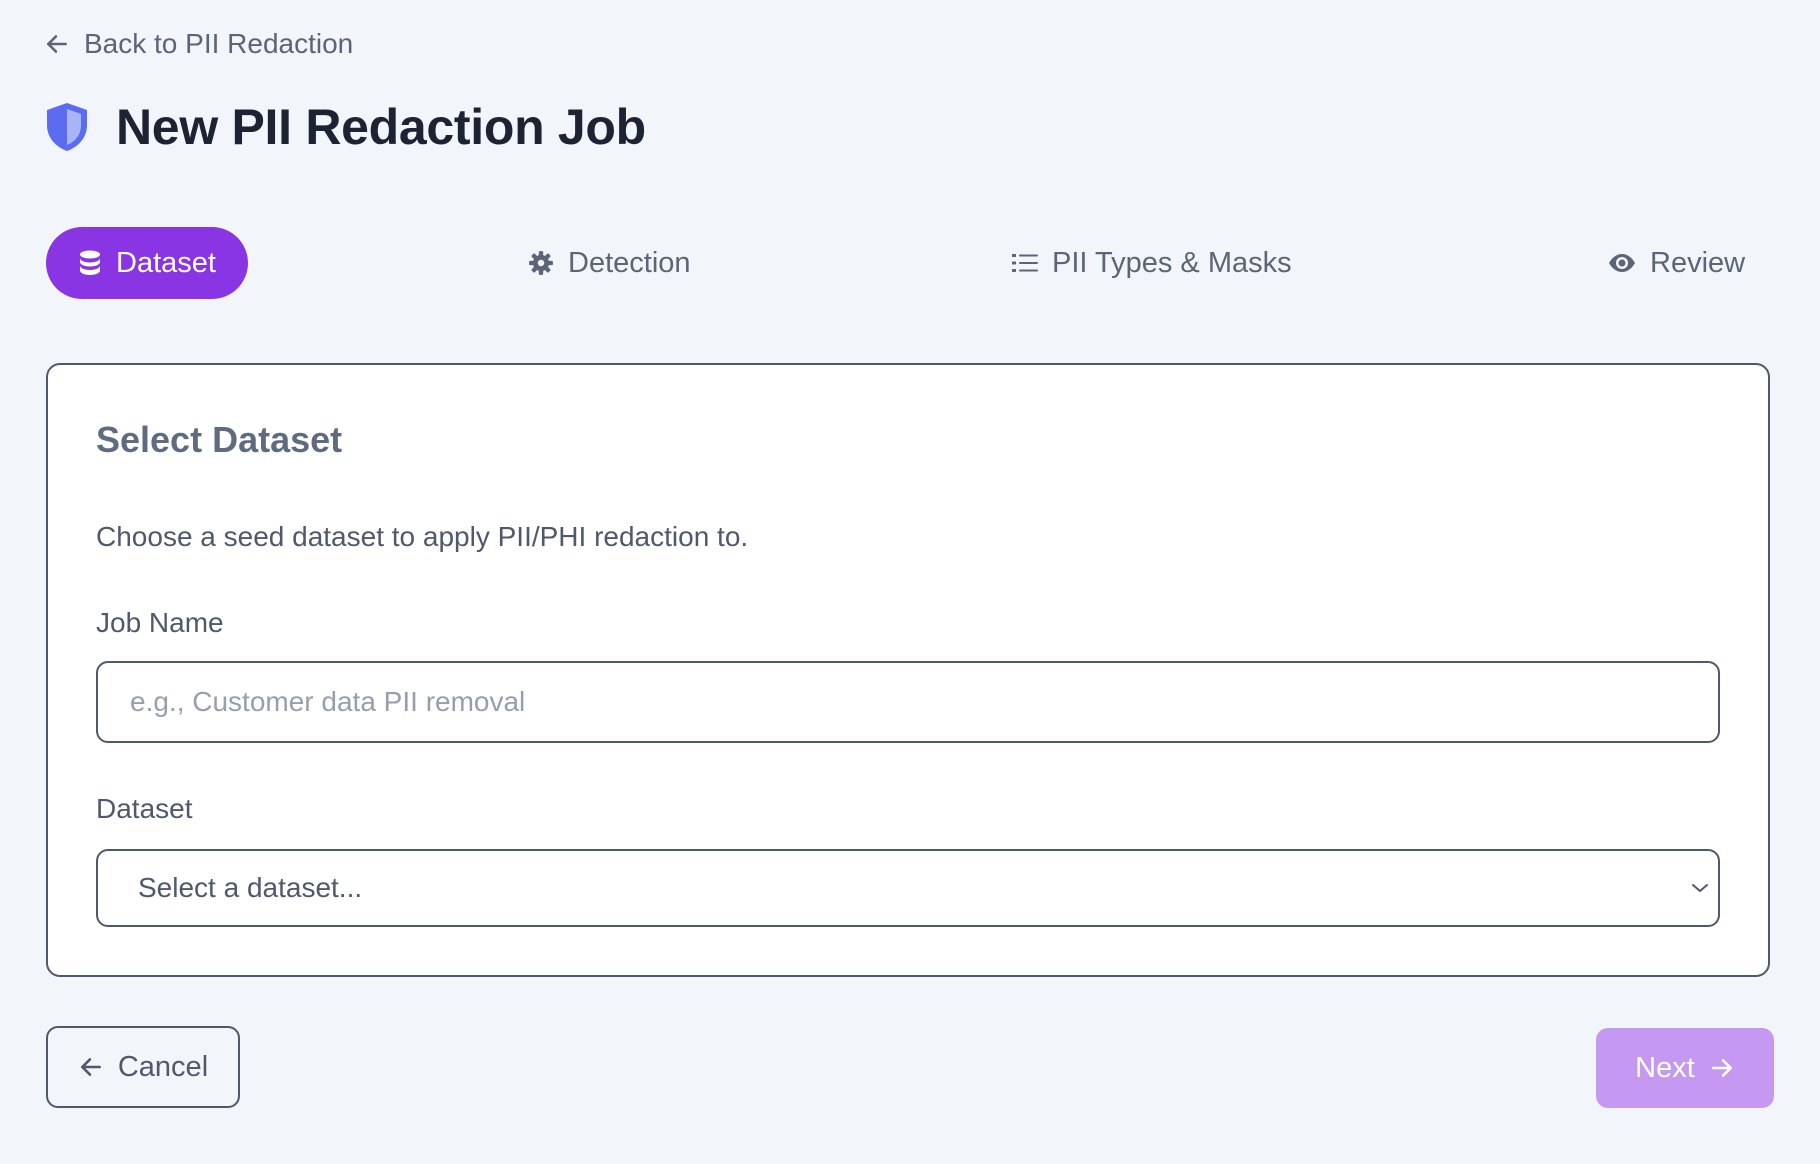 This screenshot has height=1164, width=1820. I want to click on job-name-input, so click(908, 702).